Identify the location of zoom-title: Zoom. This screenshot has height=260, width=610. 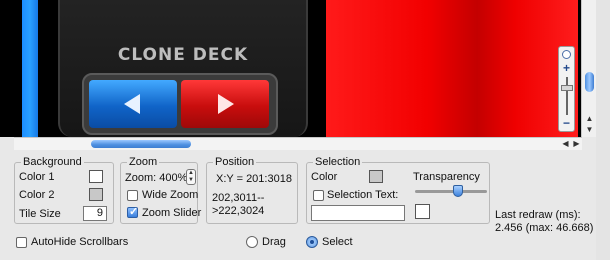
(143, 162).